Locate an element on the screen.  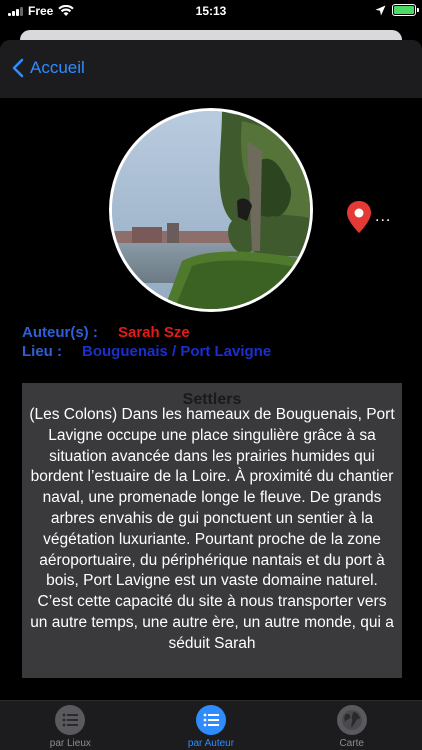
author-row: Auteur(s) : Sarah Sze is located at coordinates (146, 332).